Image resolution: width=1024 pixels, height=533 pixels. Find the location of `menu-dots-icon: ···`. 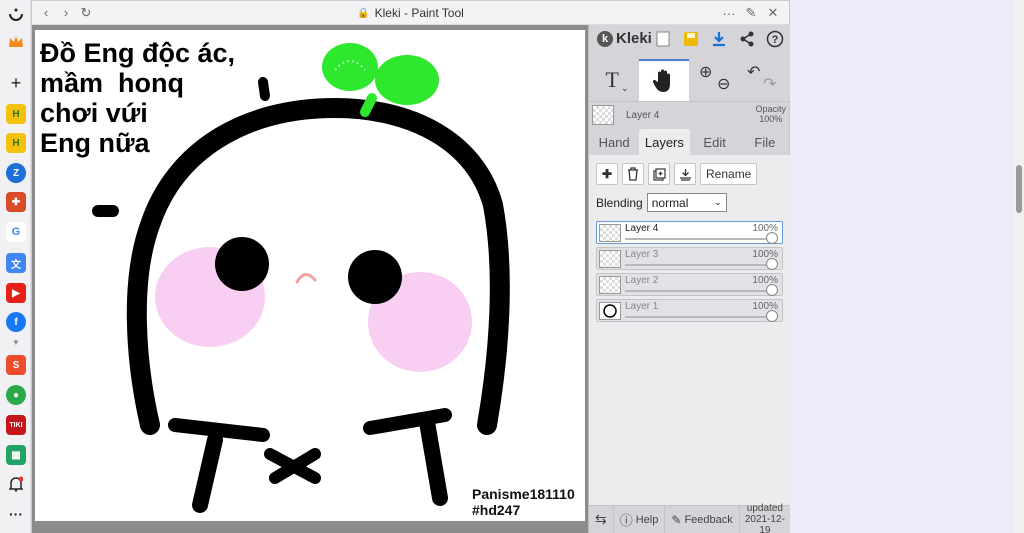

menu-dots-icon: ··· is located at coordinates (729, 13).